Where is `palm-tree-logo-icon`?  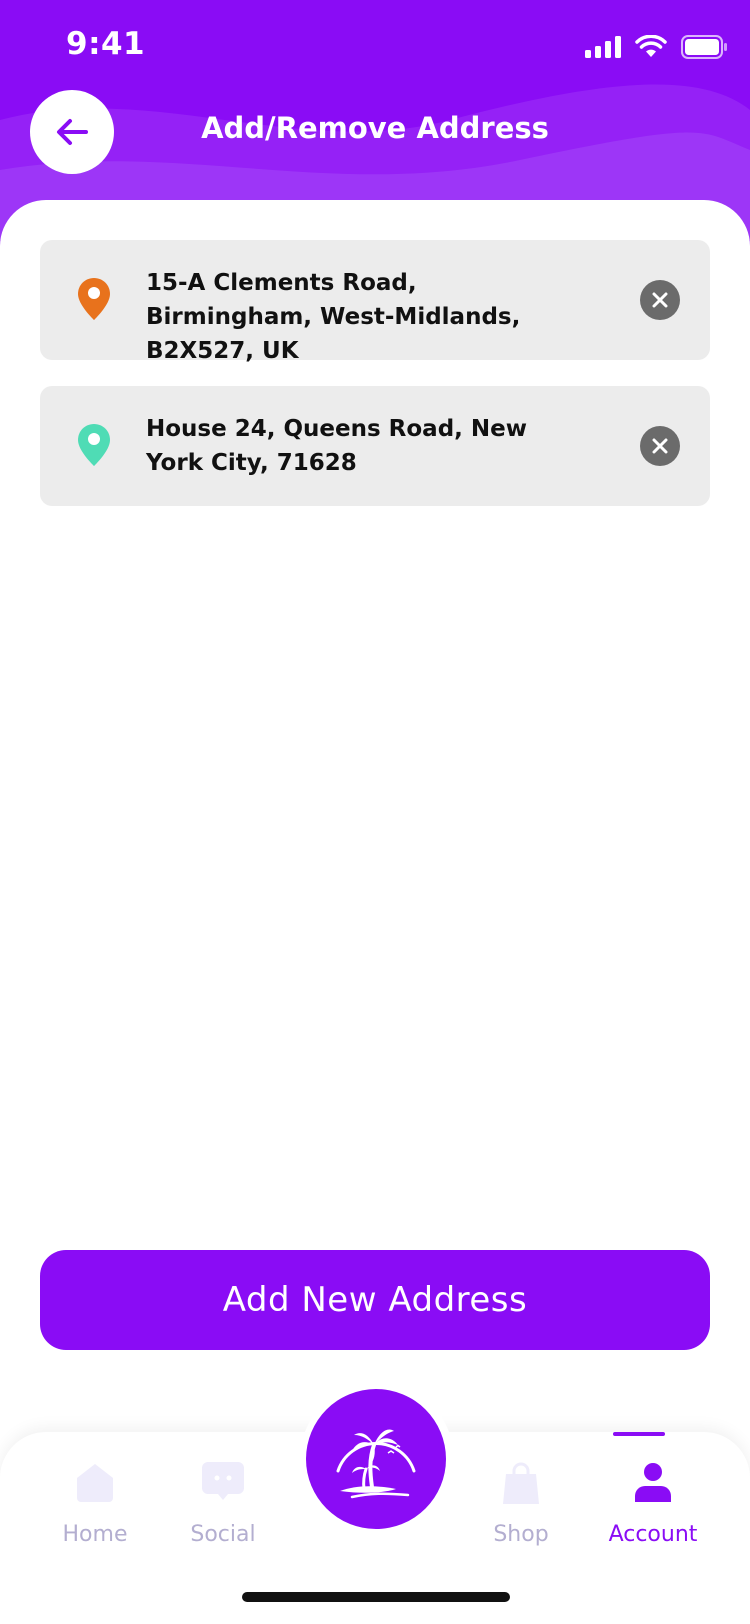 palm-tree-logo-icon is located at coordinates (376, 1464).